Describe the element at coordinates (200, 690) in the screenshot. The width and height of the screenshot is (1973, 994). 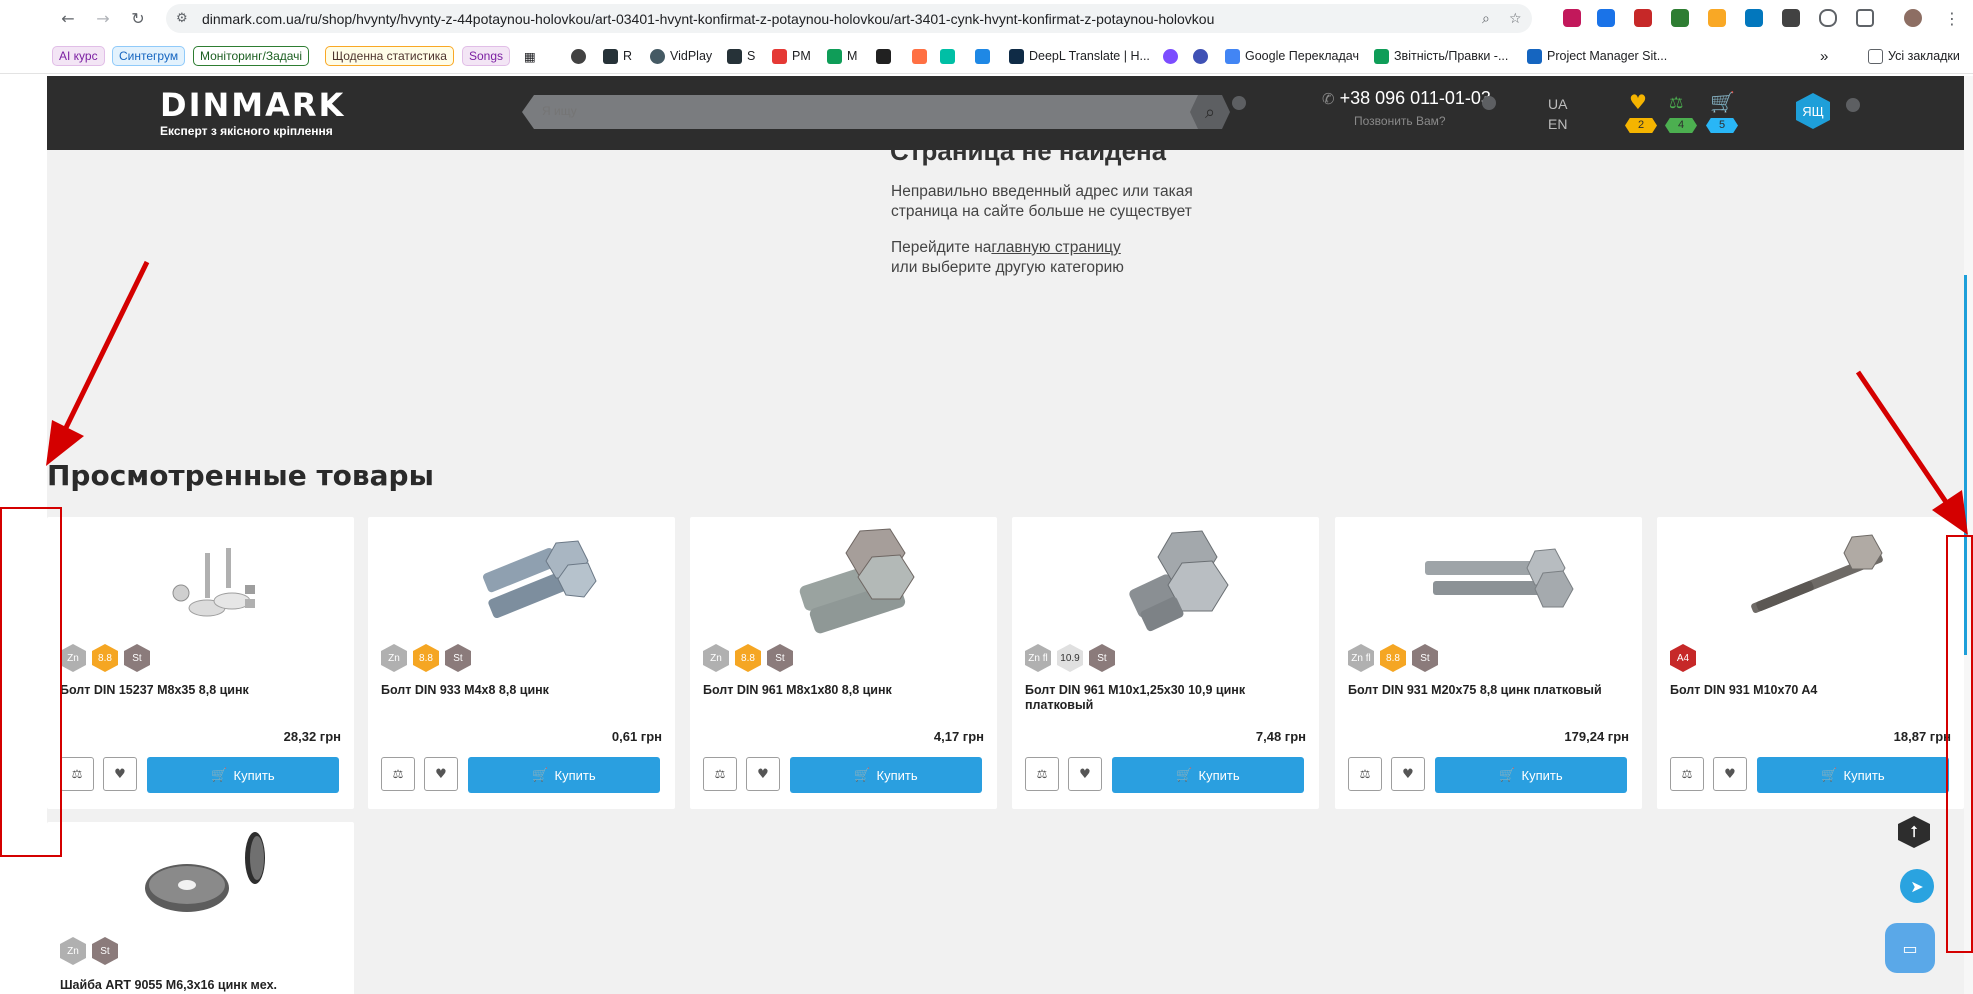
I see `product-name: Болт DIN 15237 M8x35 8,8 цинк` at that location.